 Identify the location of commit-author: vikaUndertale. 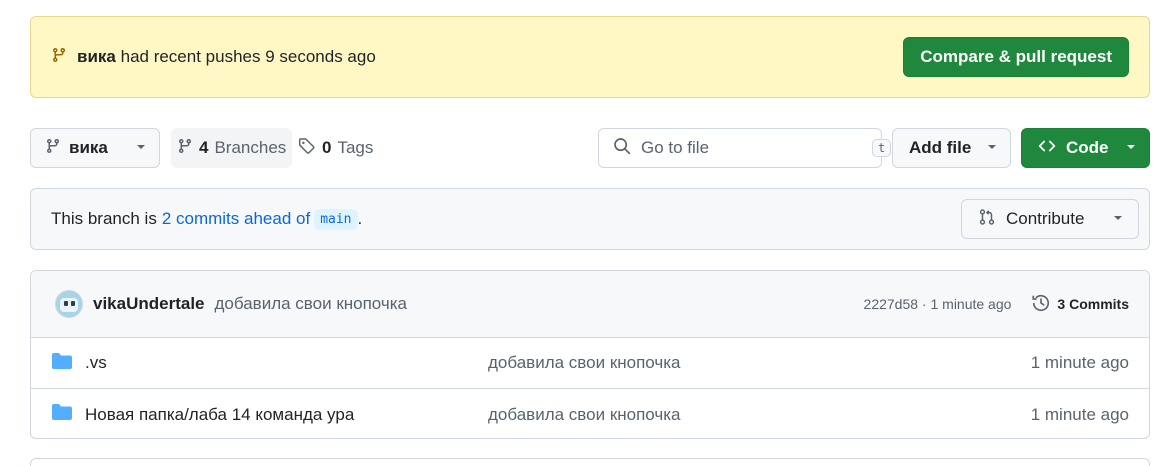
(149, 304).